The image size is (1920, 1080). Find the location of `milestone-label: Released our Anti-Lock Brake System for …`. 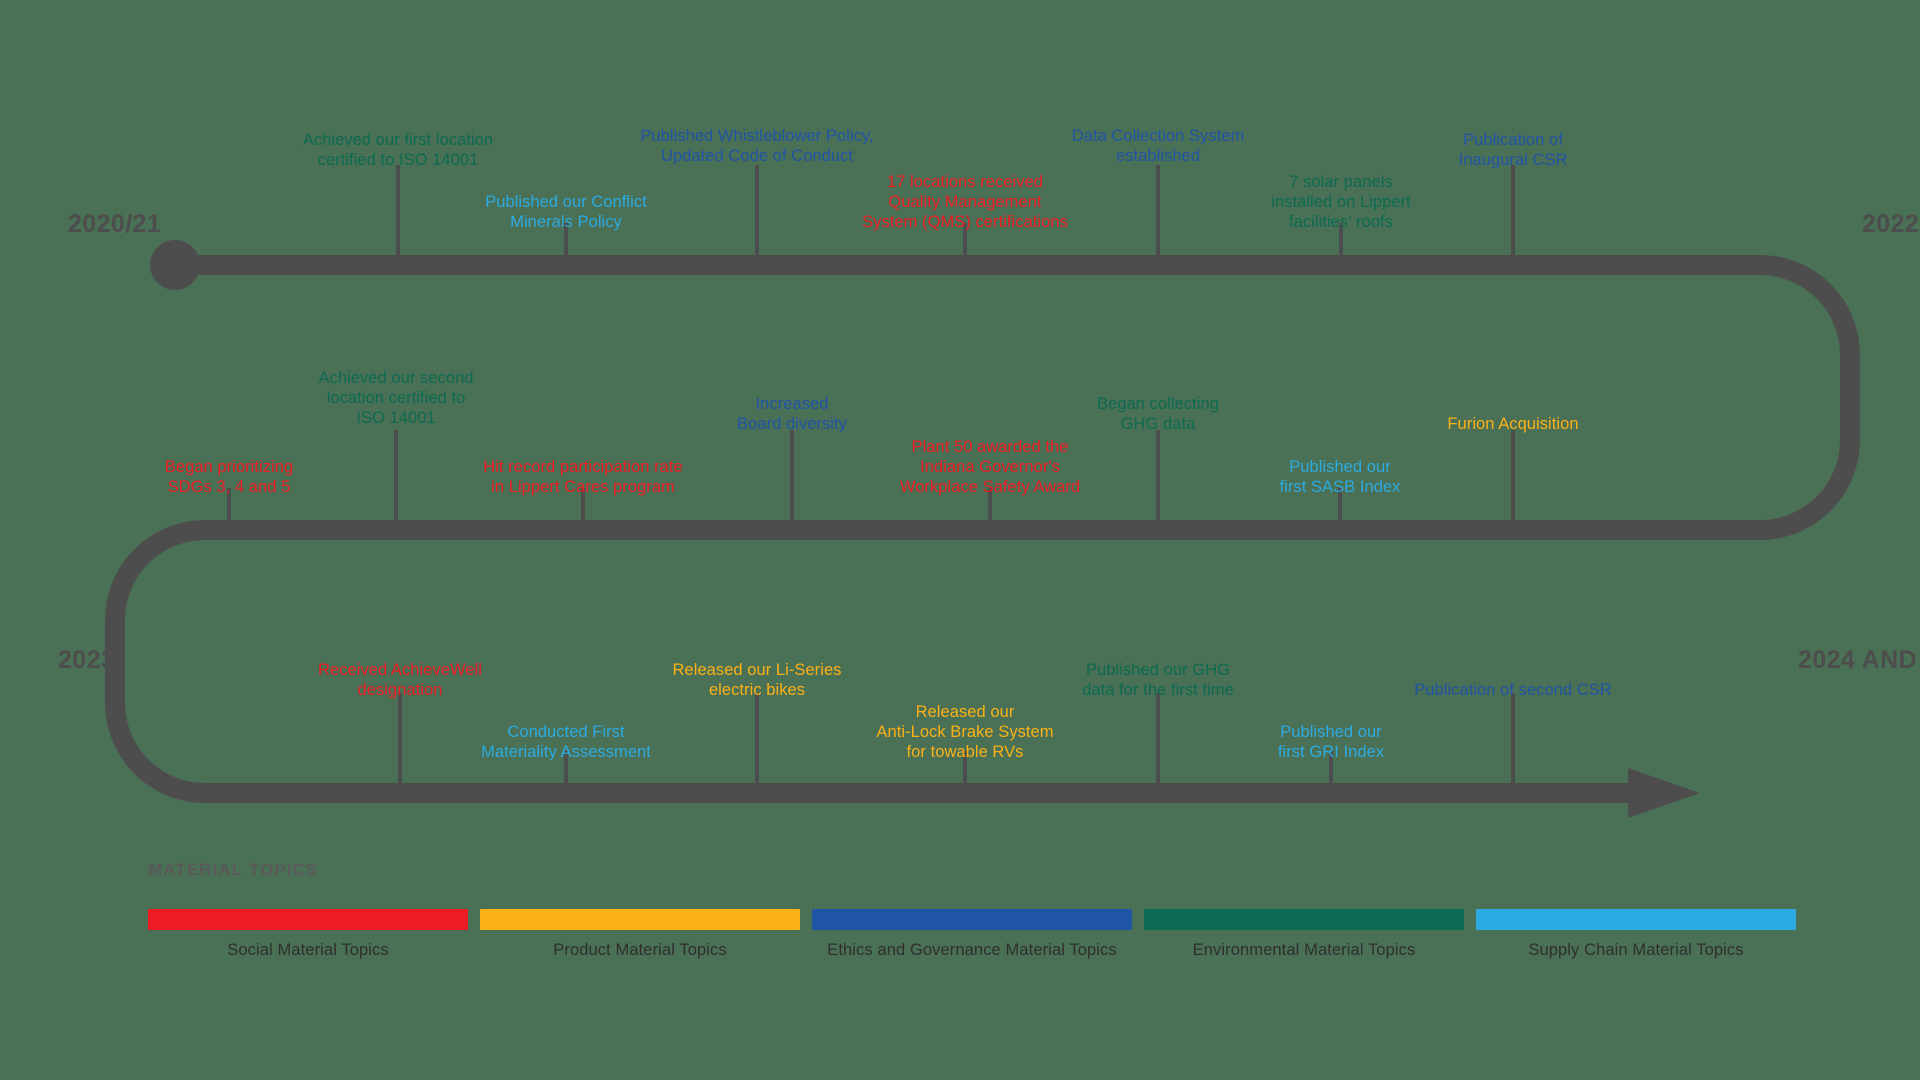

milestone-label: Released our Anti-Lock Brake System for … is located at coordinates (965, 731).